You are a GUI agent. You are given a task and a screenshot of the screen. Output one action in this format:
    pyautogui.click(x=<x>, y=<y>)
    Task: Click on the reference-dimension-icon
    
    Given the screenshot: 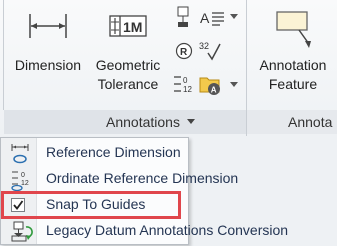 What is the action you would take?
    pyautogui.click(x=20, y=154)
    